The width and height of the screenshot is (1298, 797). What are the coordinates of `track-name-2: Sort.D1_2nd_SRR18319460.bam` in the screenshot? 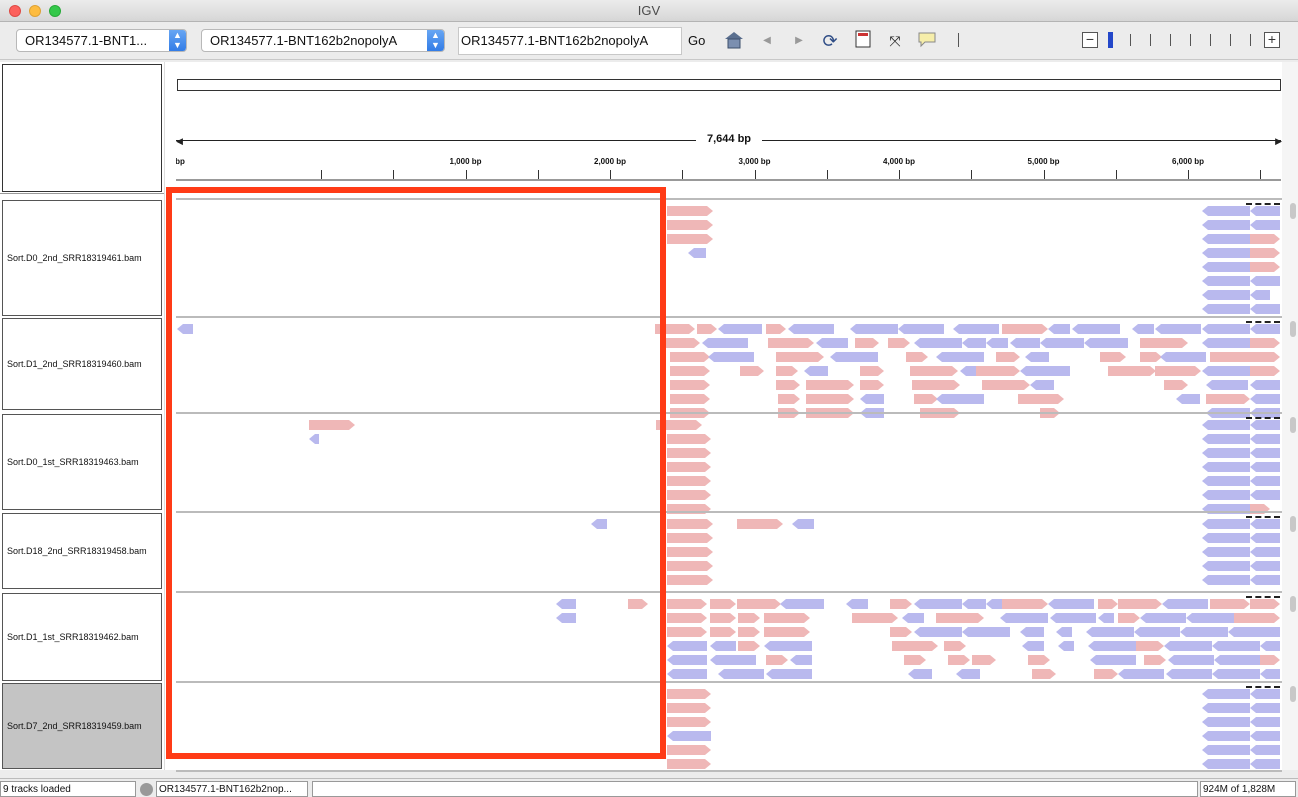 It's located at (82, 364).